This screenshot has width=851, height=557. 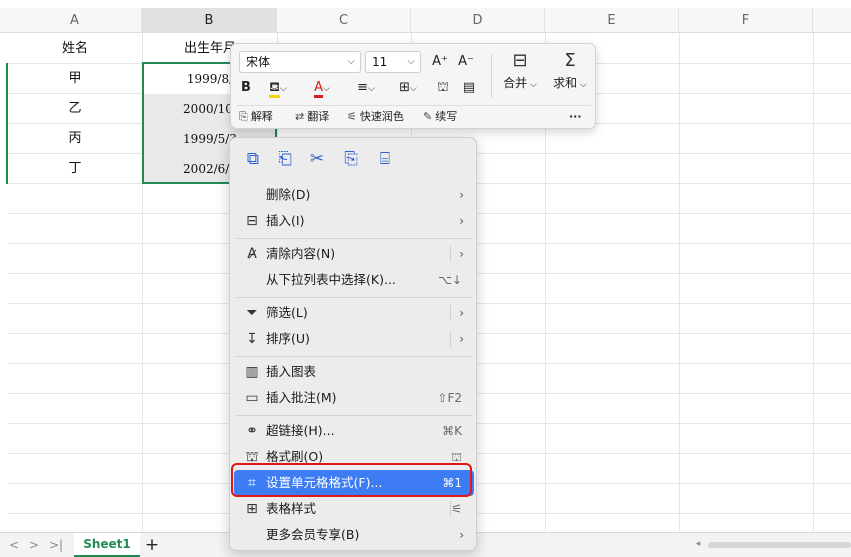 What do you see at coordinates (354, 195) in the screenshot?
I see `menu-item-delete: 删除(D) ›` at bounding box center [354, 195].